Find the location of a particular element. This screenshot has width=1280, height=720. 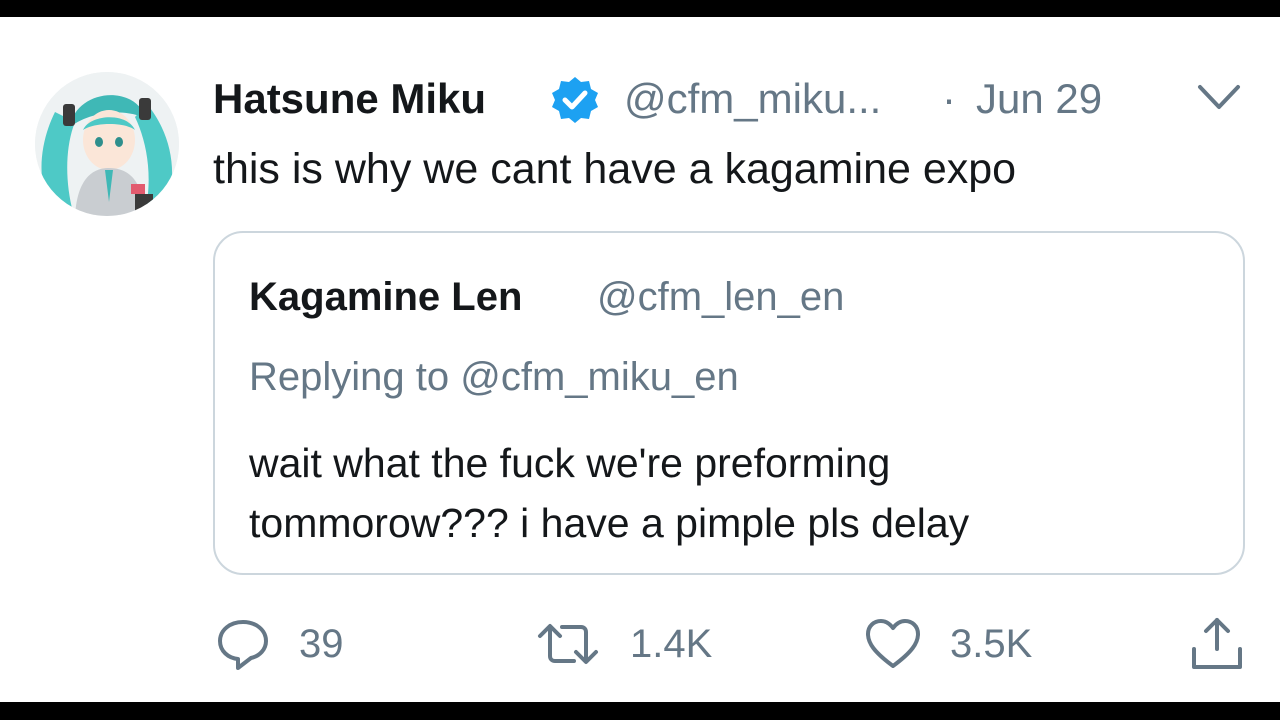

reply-button: 39 is located at coordinates (279, 644).